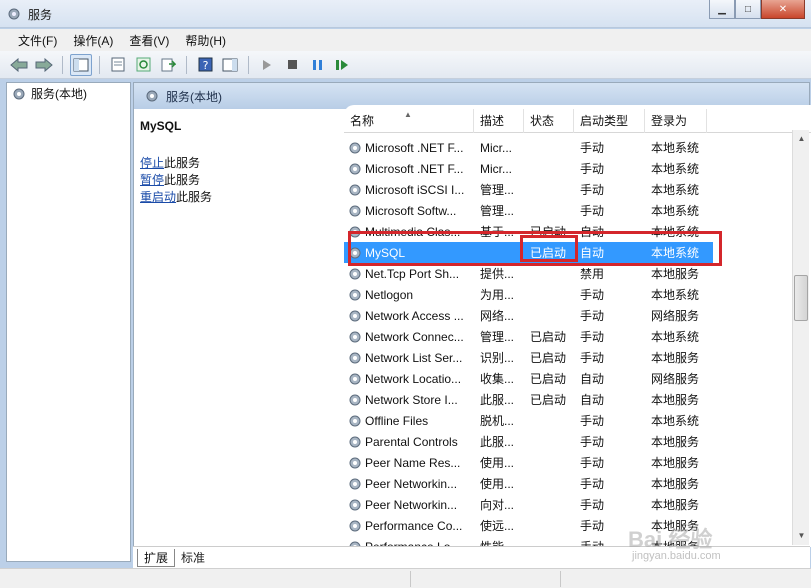 Image resolution: width=811 pixels, height=588 pixels. What do you see at coordinates (152, 180) in the screenshot?
I see `pause-service-link: 暂停` at bounding box center [152, 180].